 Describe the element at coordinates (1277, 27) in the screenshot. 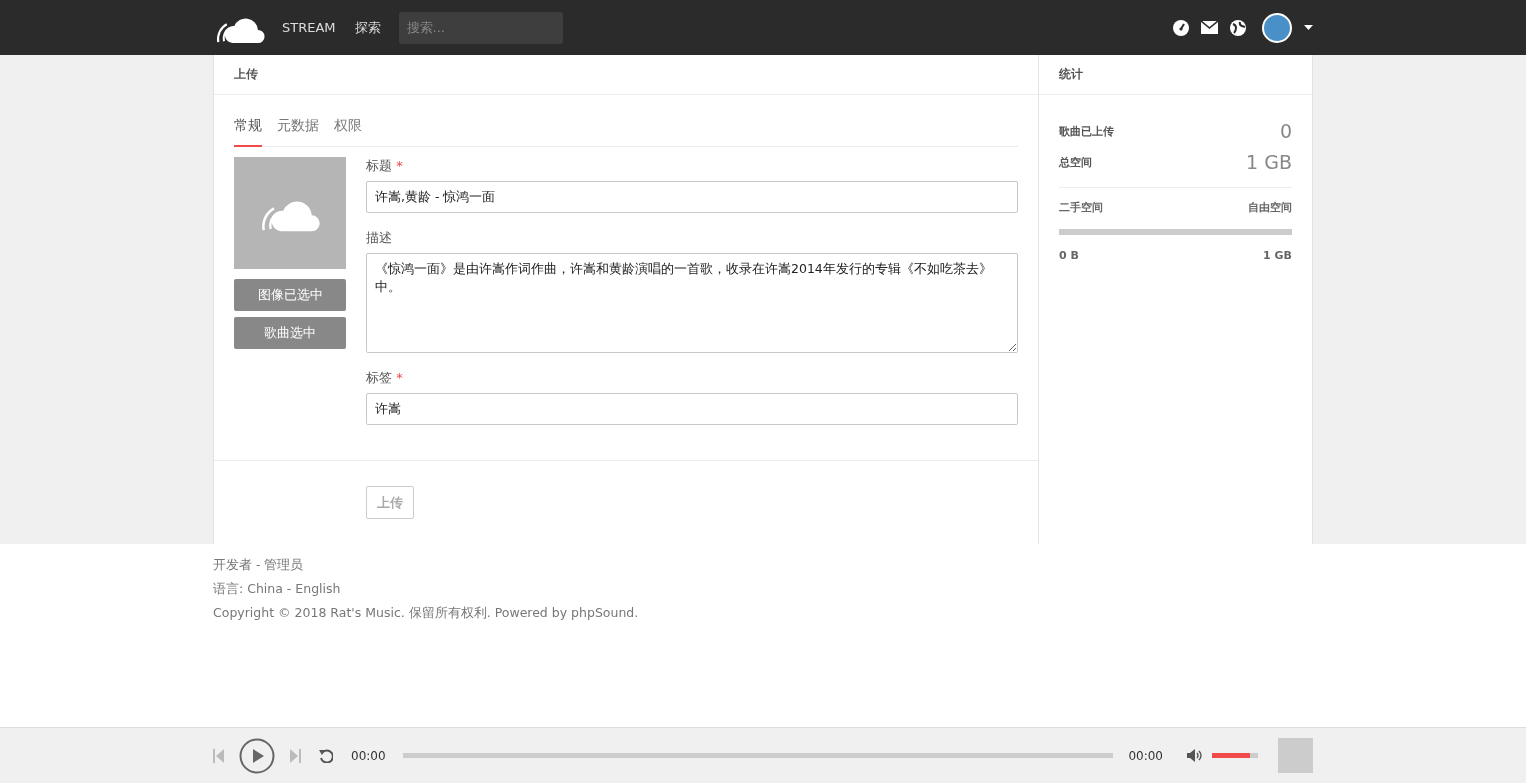

I see `avatar` at that location.